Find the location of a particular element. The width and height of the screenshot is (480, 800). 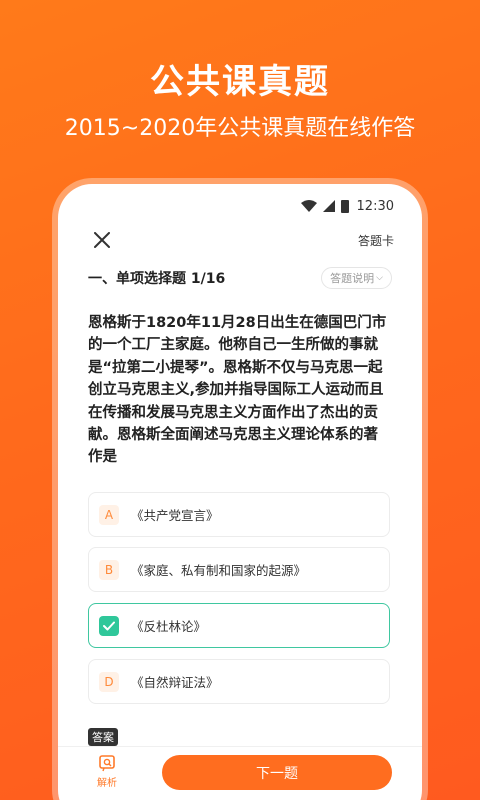

option-c: 《反杜林论》 is located at coordinates (239, 625).